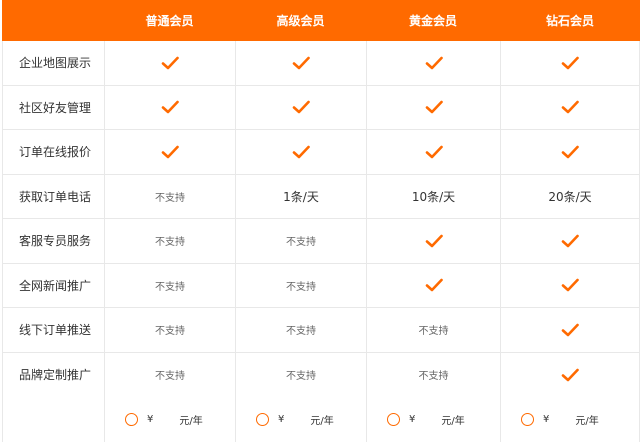  What do you see at coordinates (53, 374) in the screenshot?
I see `feature-label: 品牌定制推广` at bounding box center [53, 374].